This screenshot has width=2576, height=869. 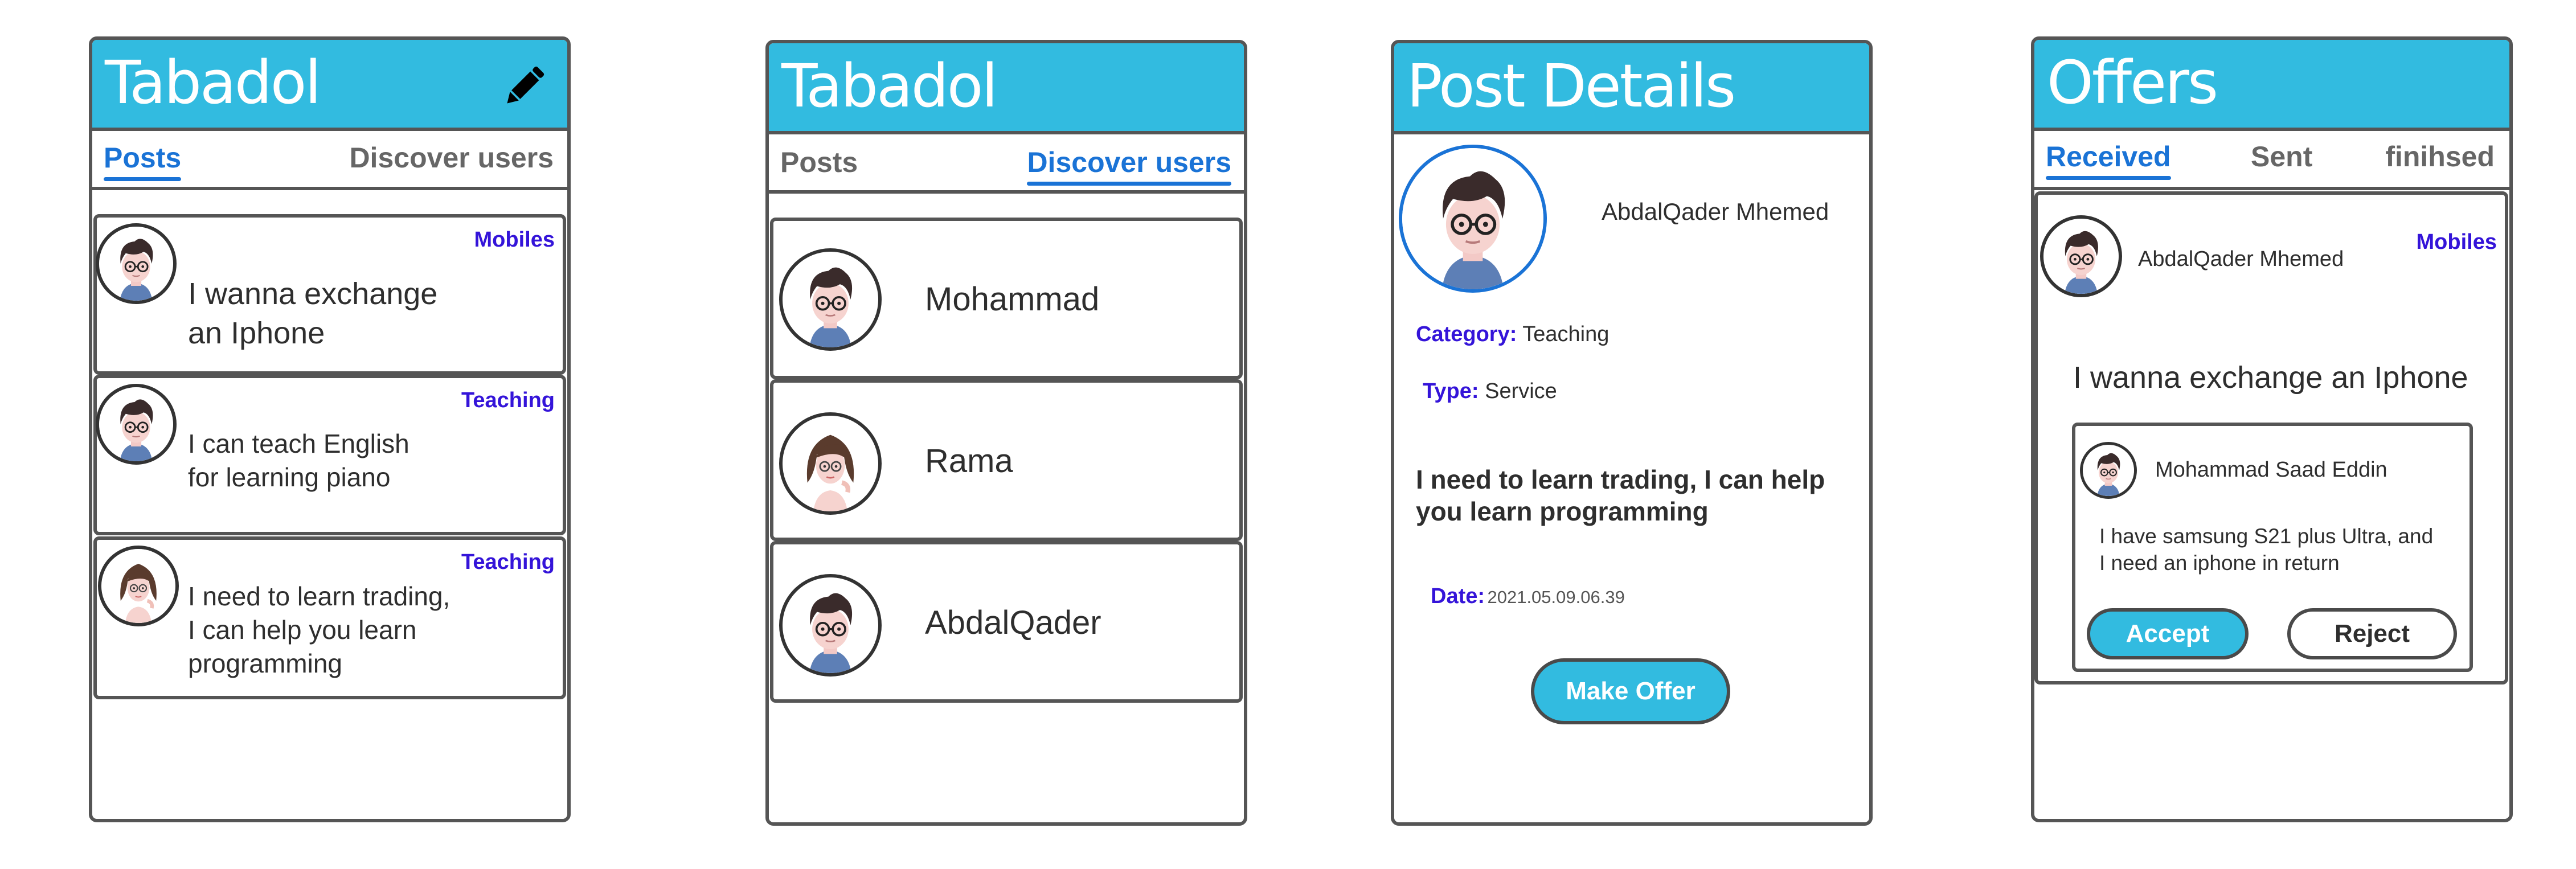 What do you see at coordinates (969, 461) in the screenshot?
I see `user-name: Rama` at bounding box center [969, 461].